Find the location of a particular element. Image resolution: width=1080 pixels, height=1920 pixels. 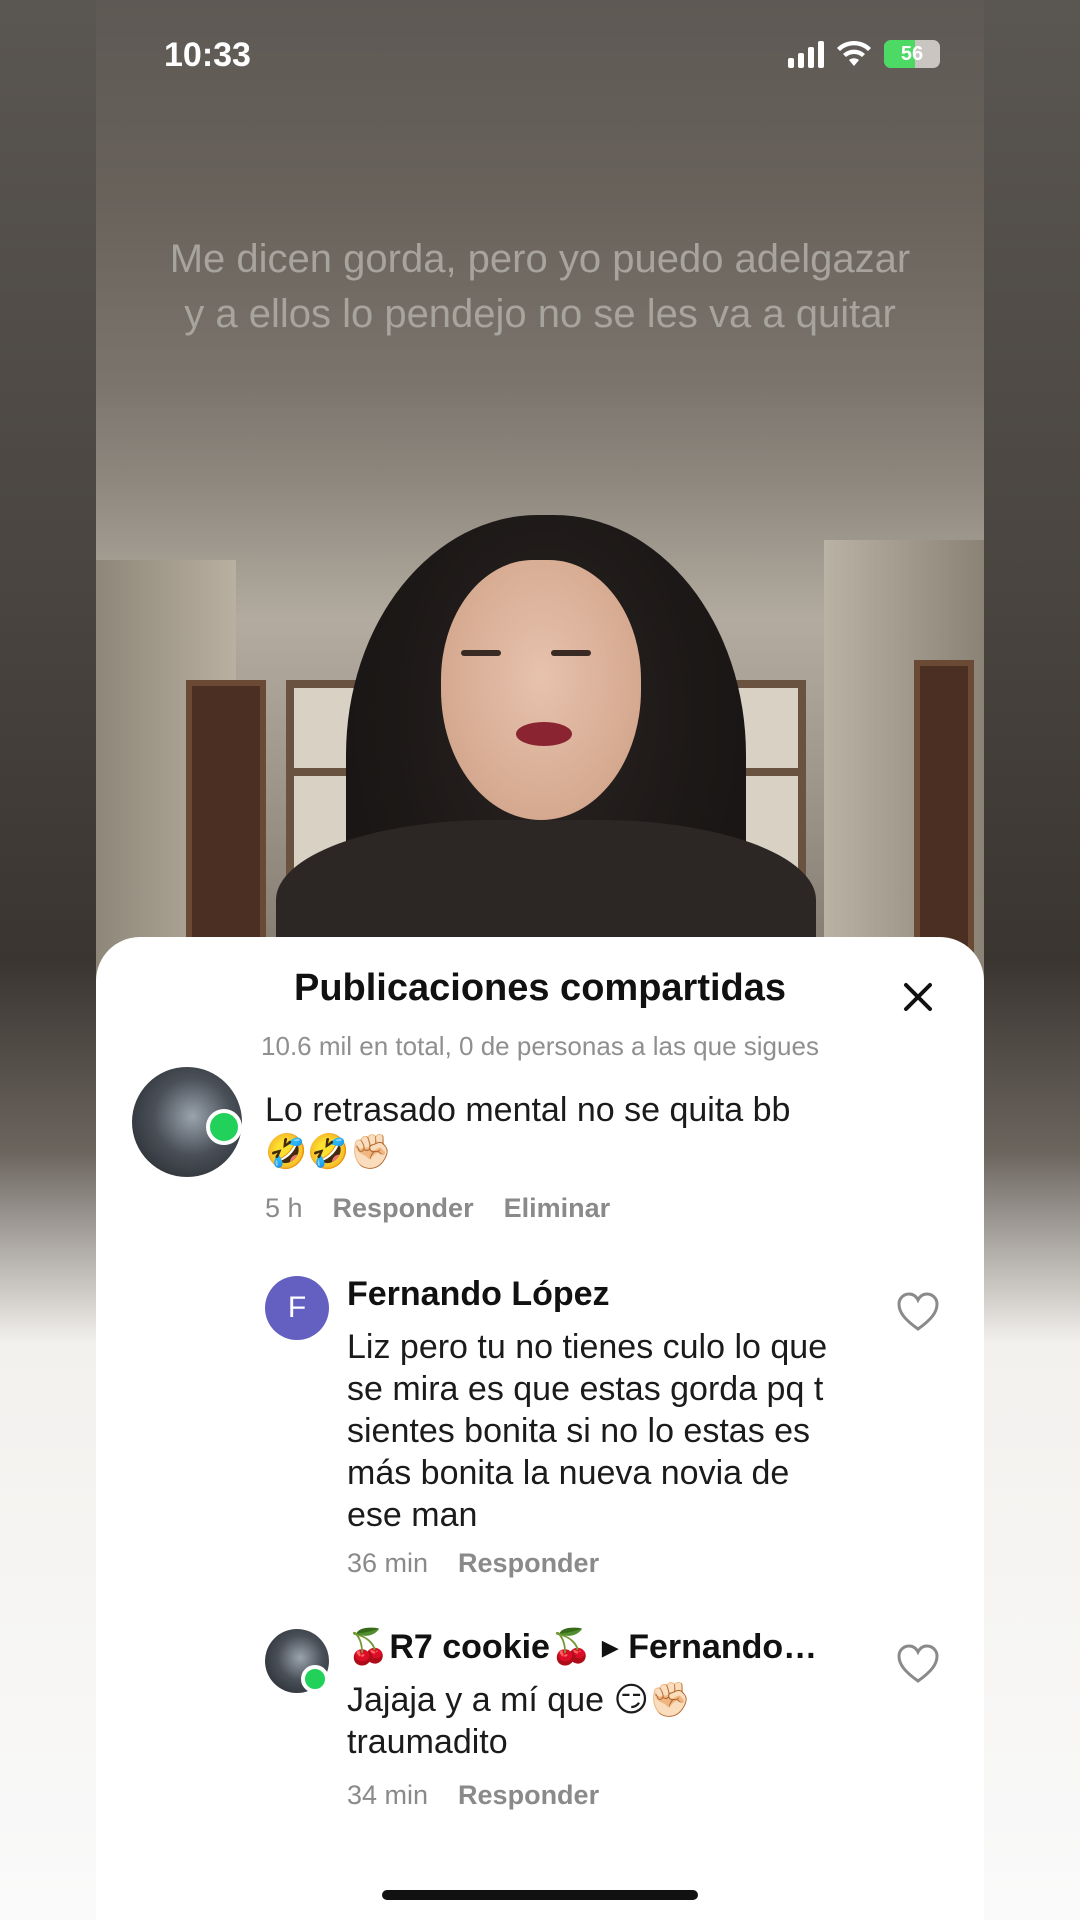

comment-meta: 36 min Responder is located at coordinates (473, 1563).